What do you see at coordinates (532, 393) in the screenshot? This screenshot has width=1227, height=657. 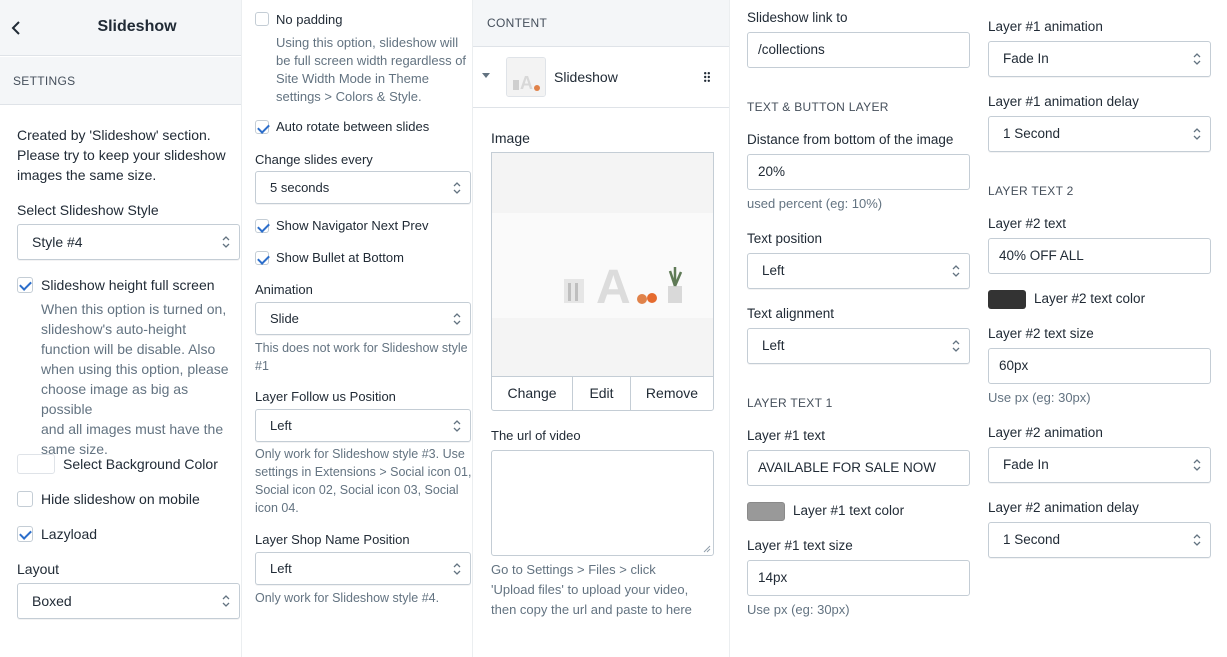 I see `change-image-button: Change` at bounding box center [532, 393].